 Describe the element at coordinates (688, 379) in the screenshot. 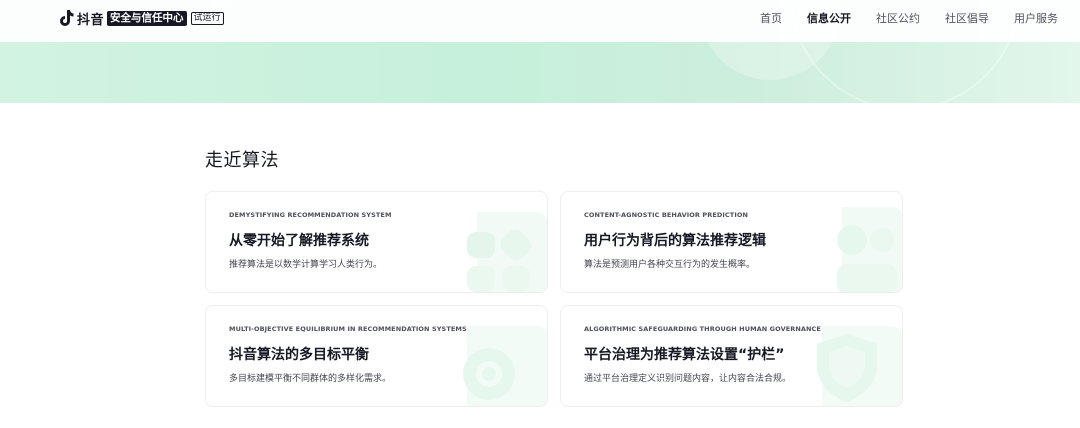

I see `card-description: 通过平台治理定义识别问题内容，让内容合法合规。` at that location.